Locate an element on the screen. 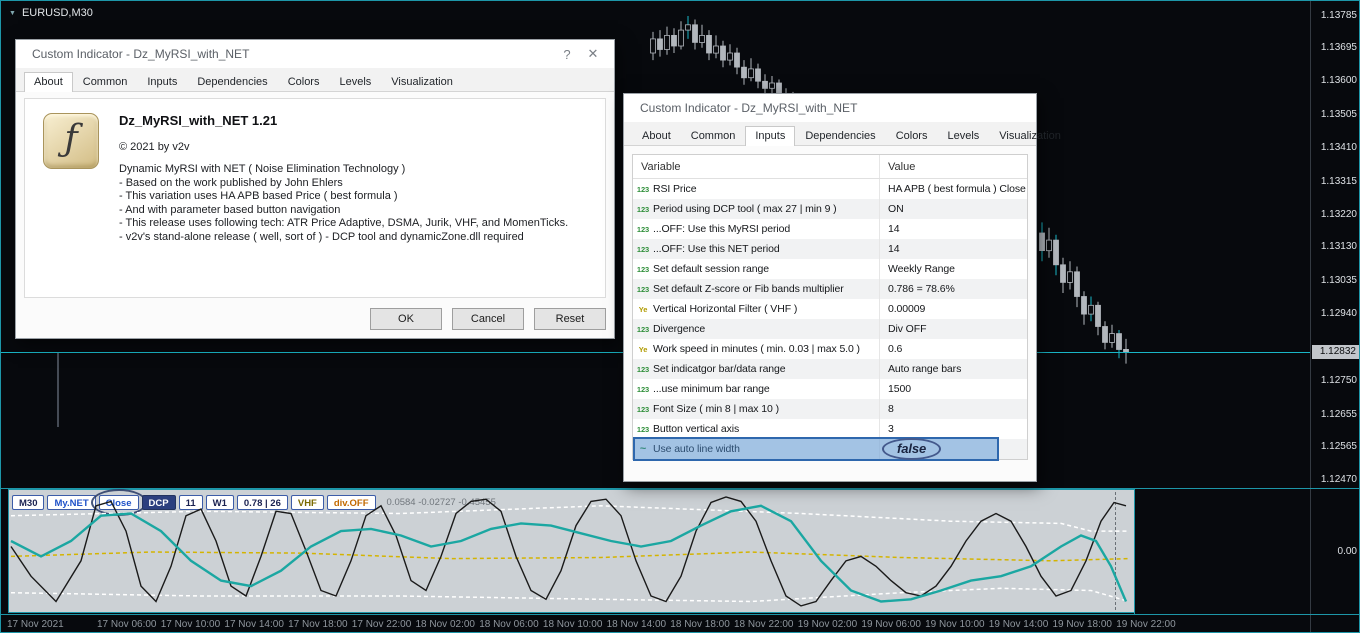 The image size is (1360, 633). variable-name: ...OFF: Use this NET period is located at coordinates (716, 249).